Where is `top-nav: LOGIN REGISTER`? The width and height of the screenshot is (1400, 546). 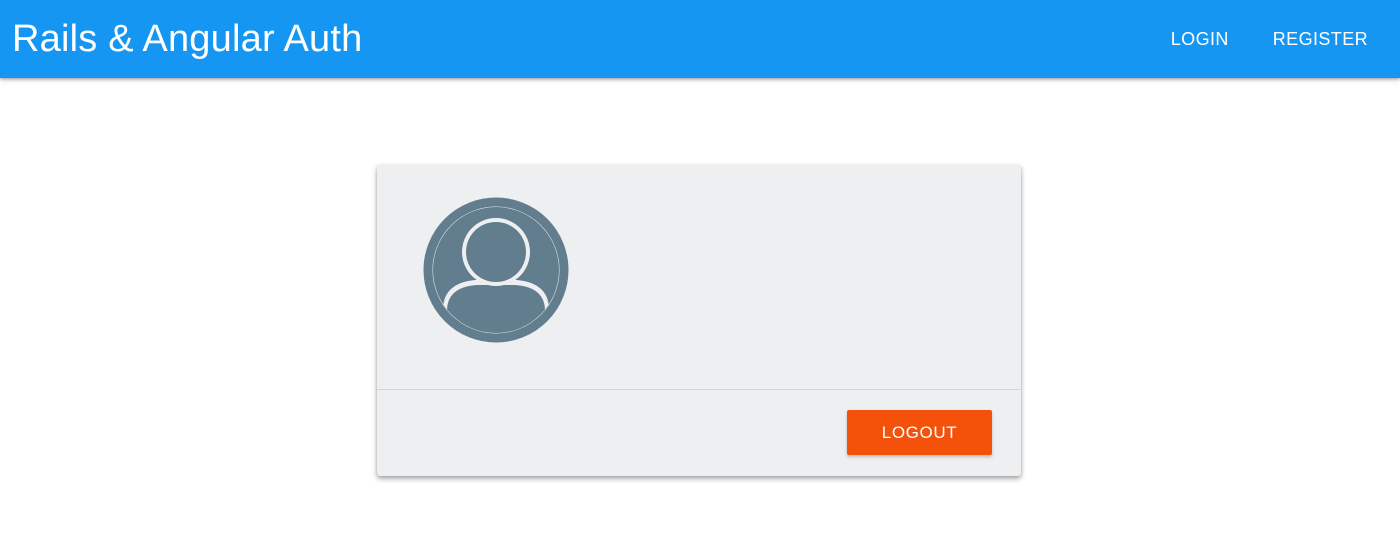 top-nav: LOGIN REGISTER is located at coordinates (1269, 39).